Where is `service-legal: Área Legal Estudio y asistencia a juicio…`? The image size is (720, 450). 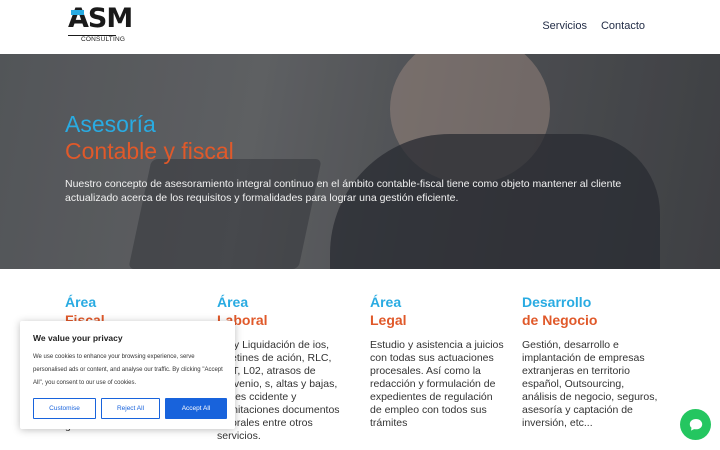 service-legal: Área Legal Estudio y asistencia a juicio… is located at coordinates (437, 361).